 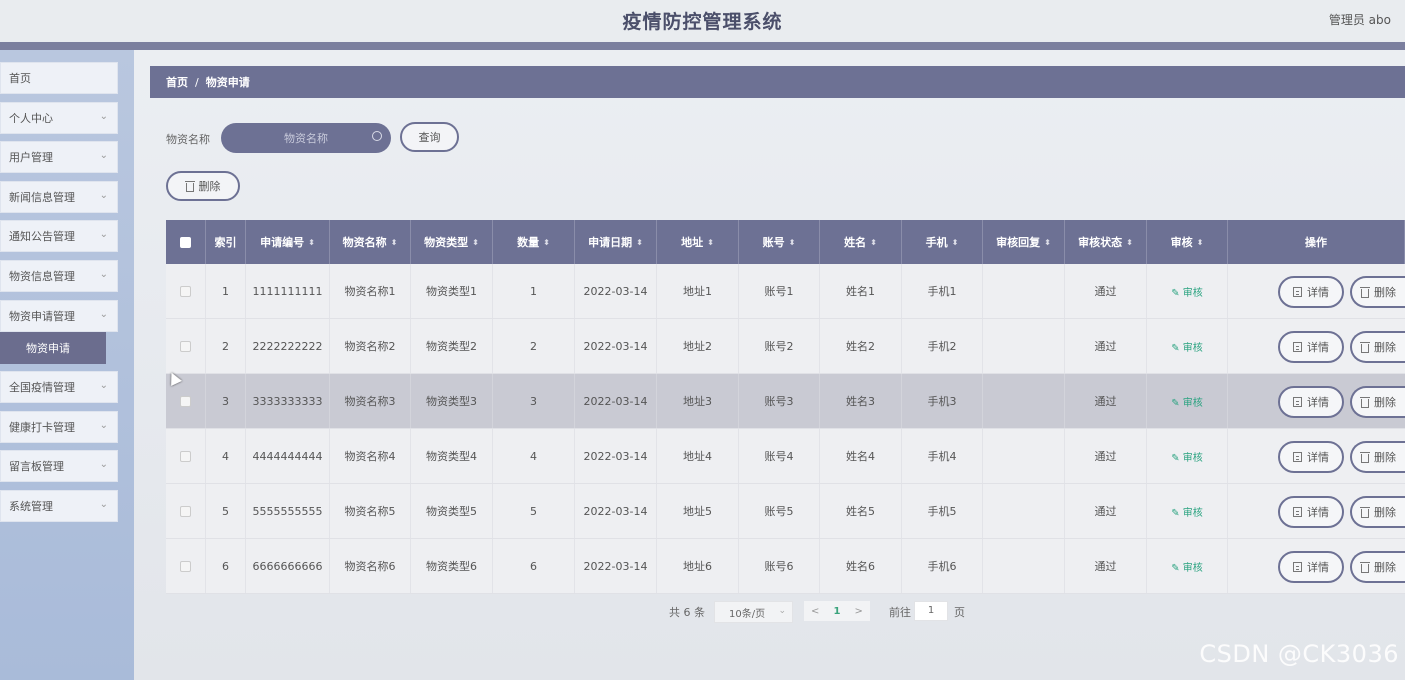 I want to click on page-size-select: 10条/页 ⌄, so click(x=753, y=612).